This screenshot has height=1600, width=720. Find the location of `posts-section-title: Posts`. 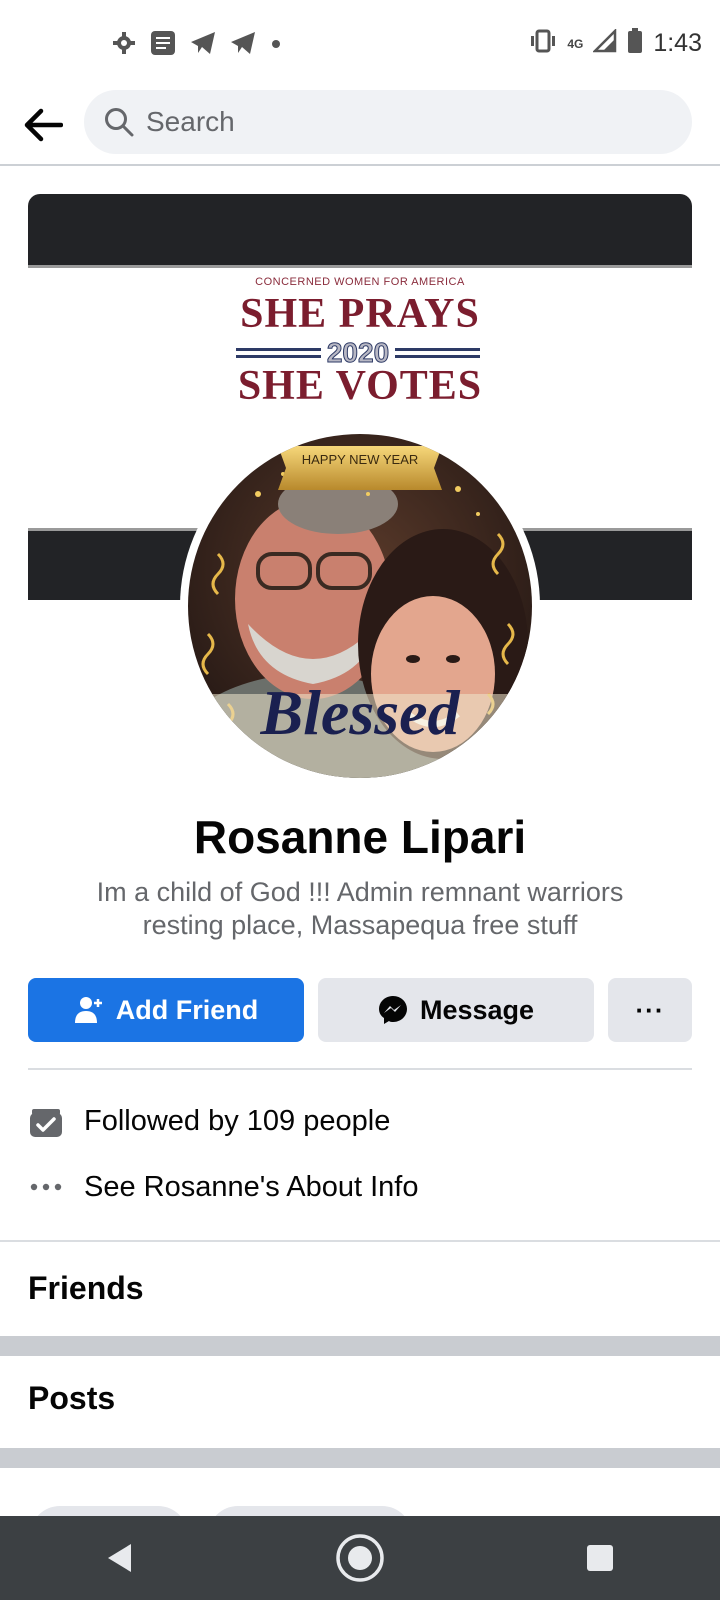

posts-section-title: Posts is located at coordinates (71, 1398).